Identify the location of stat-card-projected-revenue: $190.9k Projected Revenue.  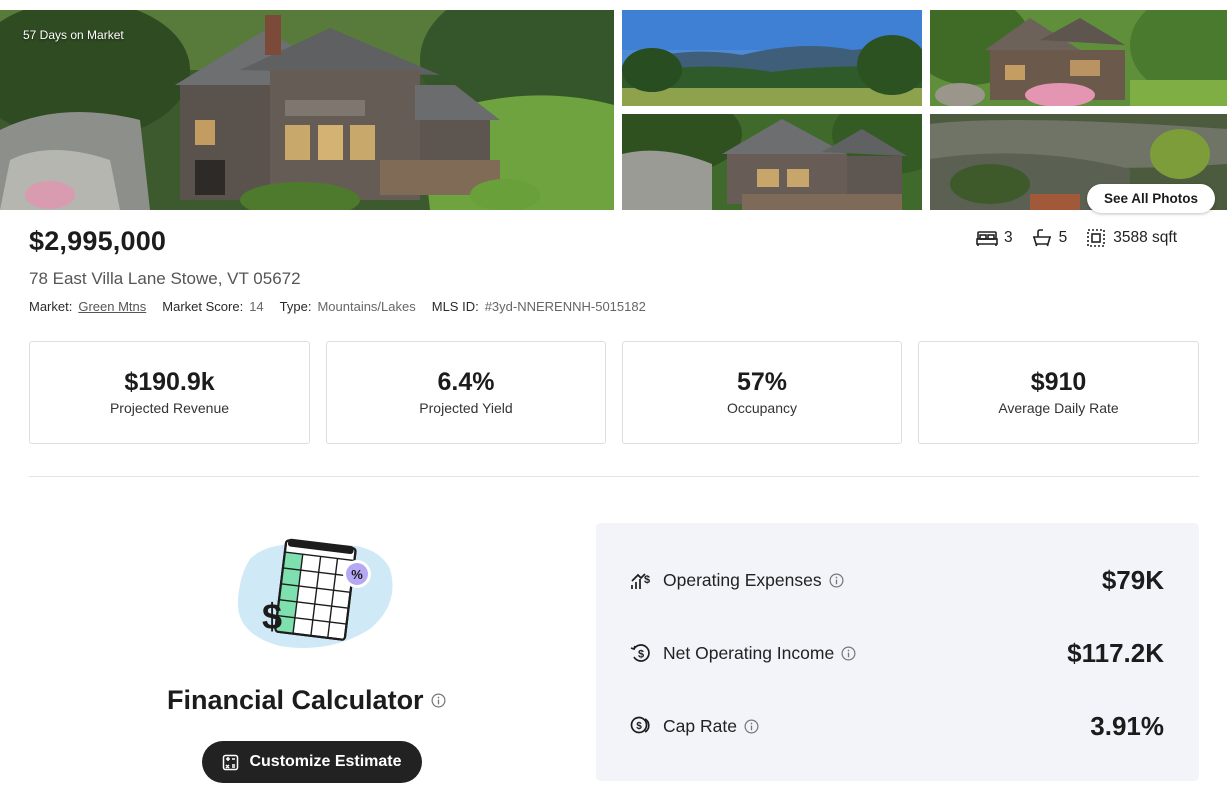
(169, 392).